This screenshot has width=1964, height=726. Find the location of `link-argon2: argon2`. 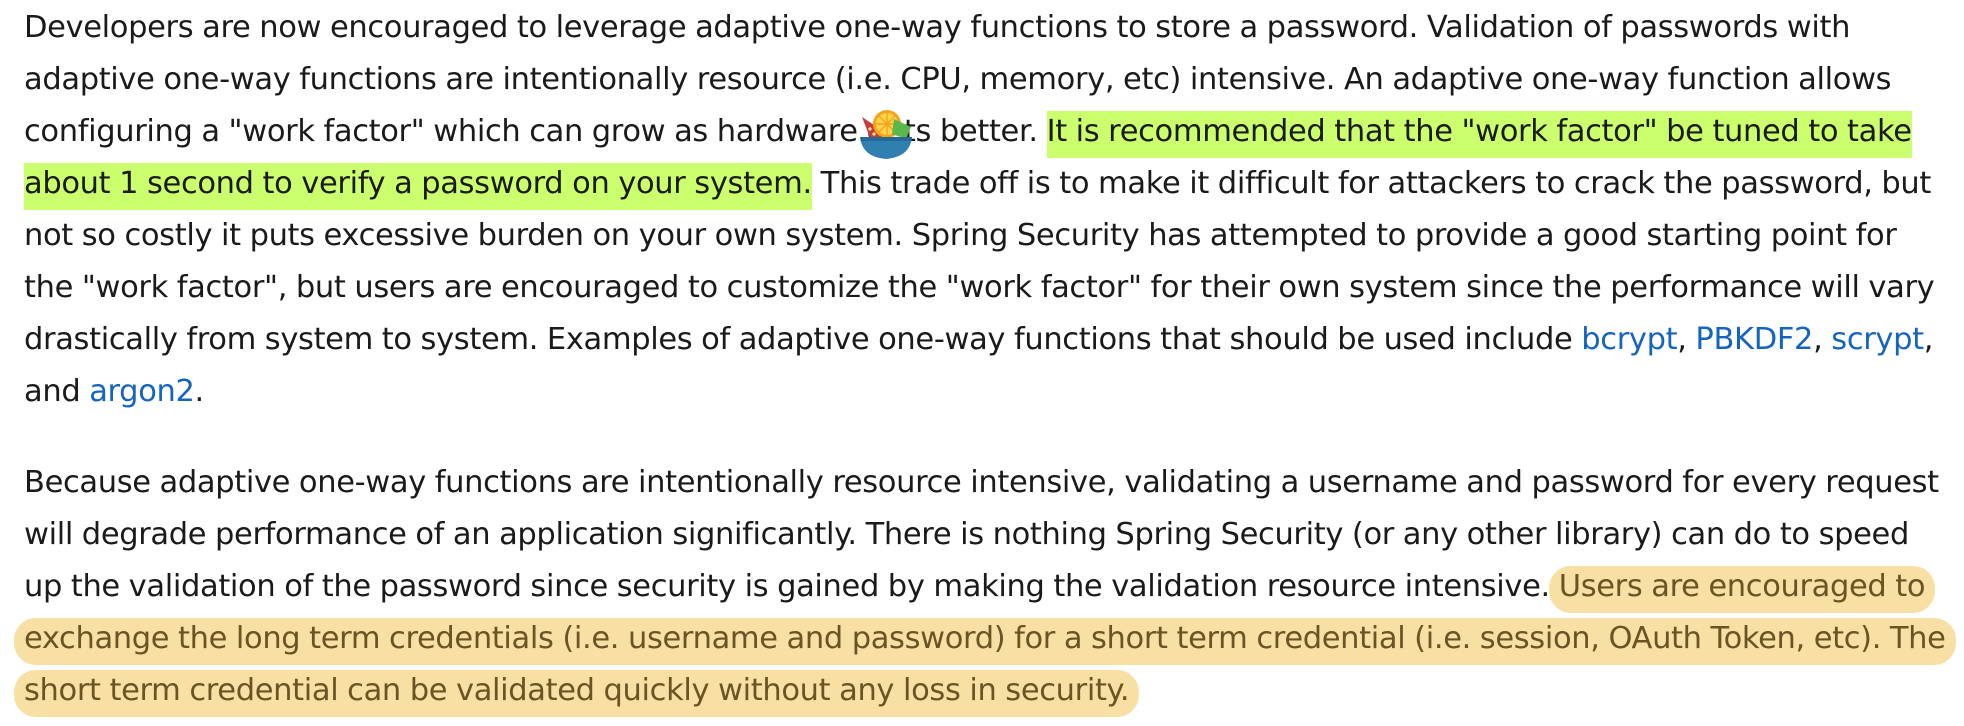

link-argon2: argon2 is located at coordinates (142, 391).